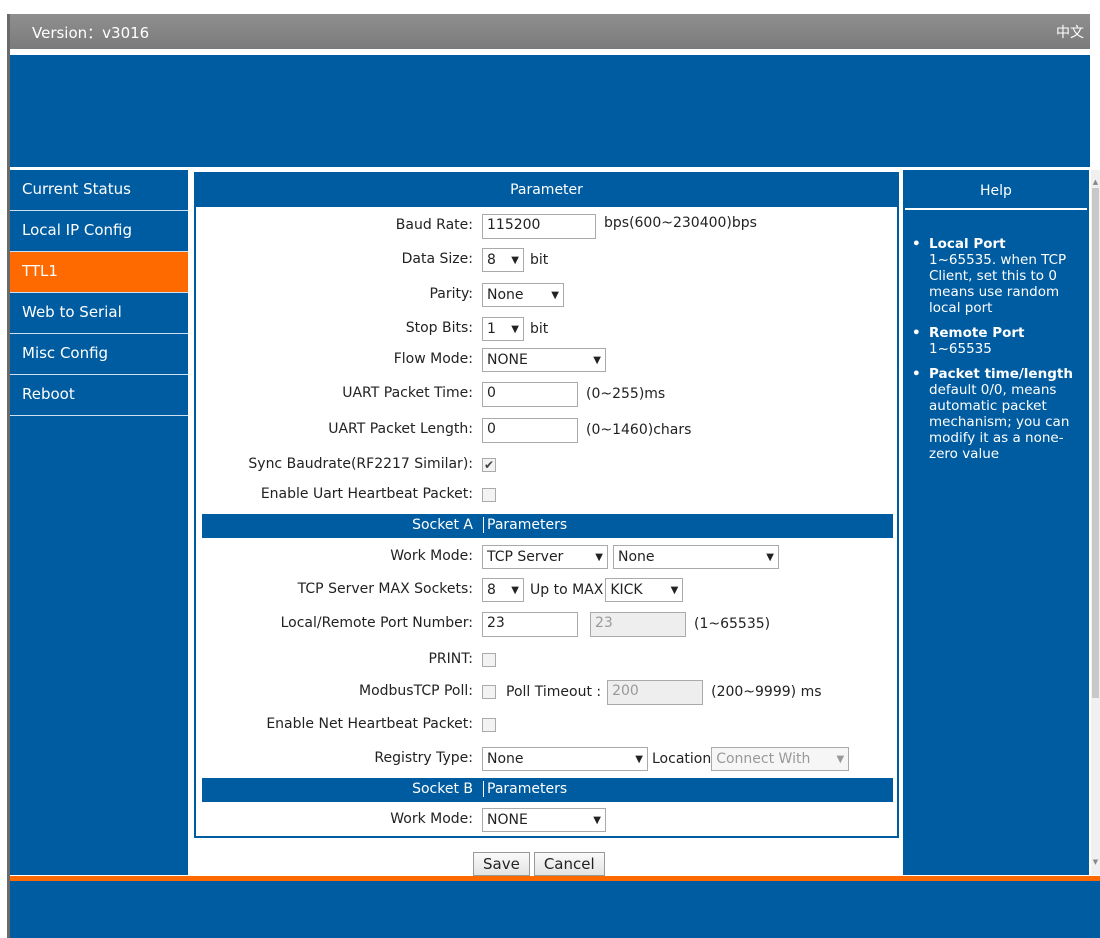 The width and height of the screenshot is (1100, 938). I want to click on socket-b-work-mode-label: Work Mode:, so click(431, 819).